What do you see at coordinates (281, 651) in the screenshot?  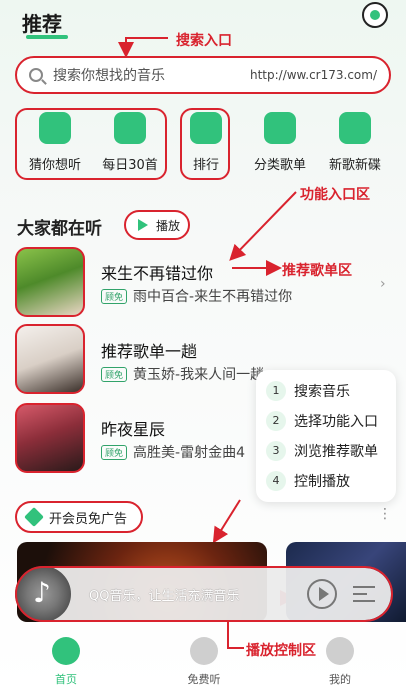 I see `annotation-player: 播放控制区` at bounding box center [281, 651].